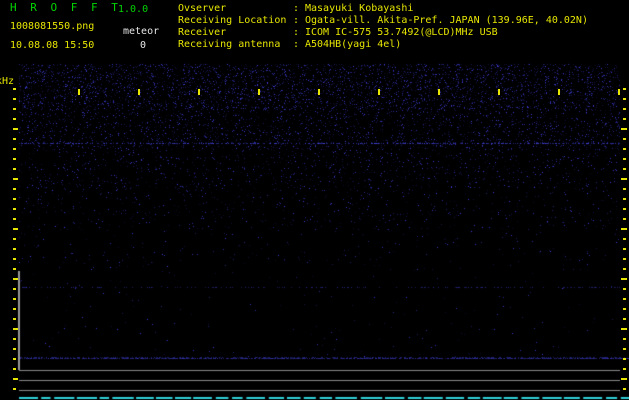  What do you see at coordinates (202, 32) in the screenshot?
I see `info-label: Receiver` at bounding box center [202, 32].